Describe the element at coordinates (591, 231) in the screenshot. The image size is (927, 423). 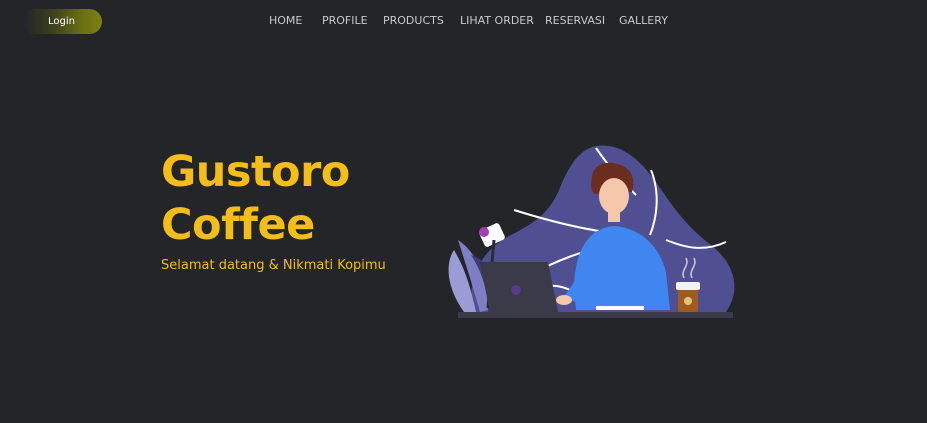
I see `person-working-laptop-illustration` at that location.